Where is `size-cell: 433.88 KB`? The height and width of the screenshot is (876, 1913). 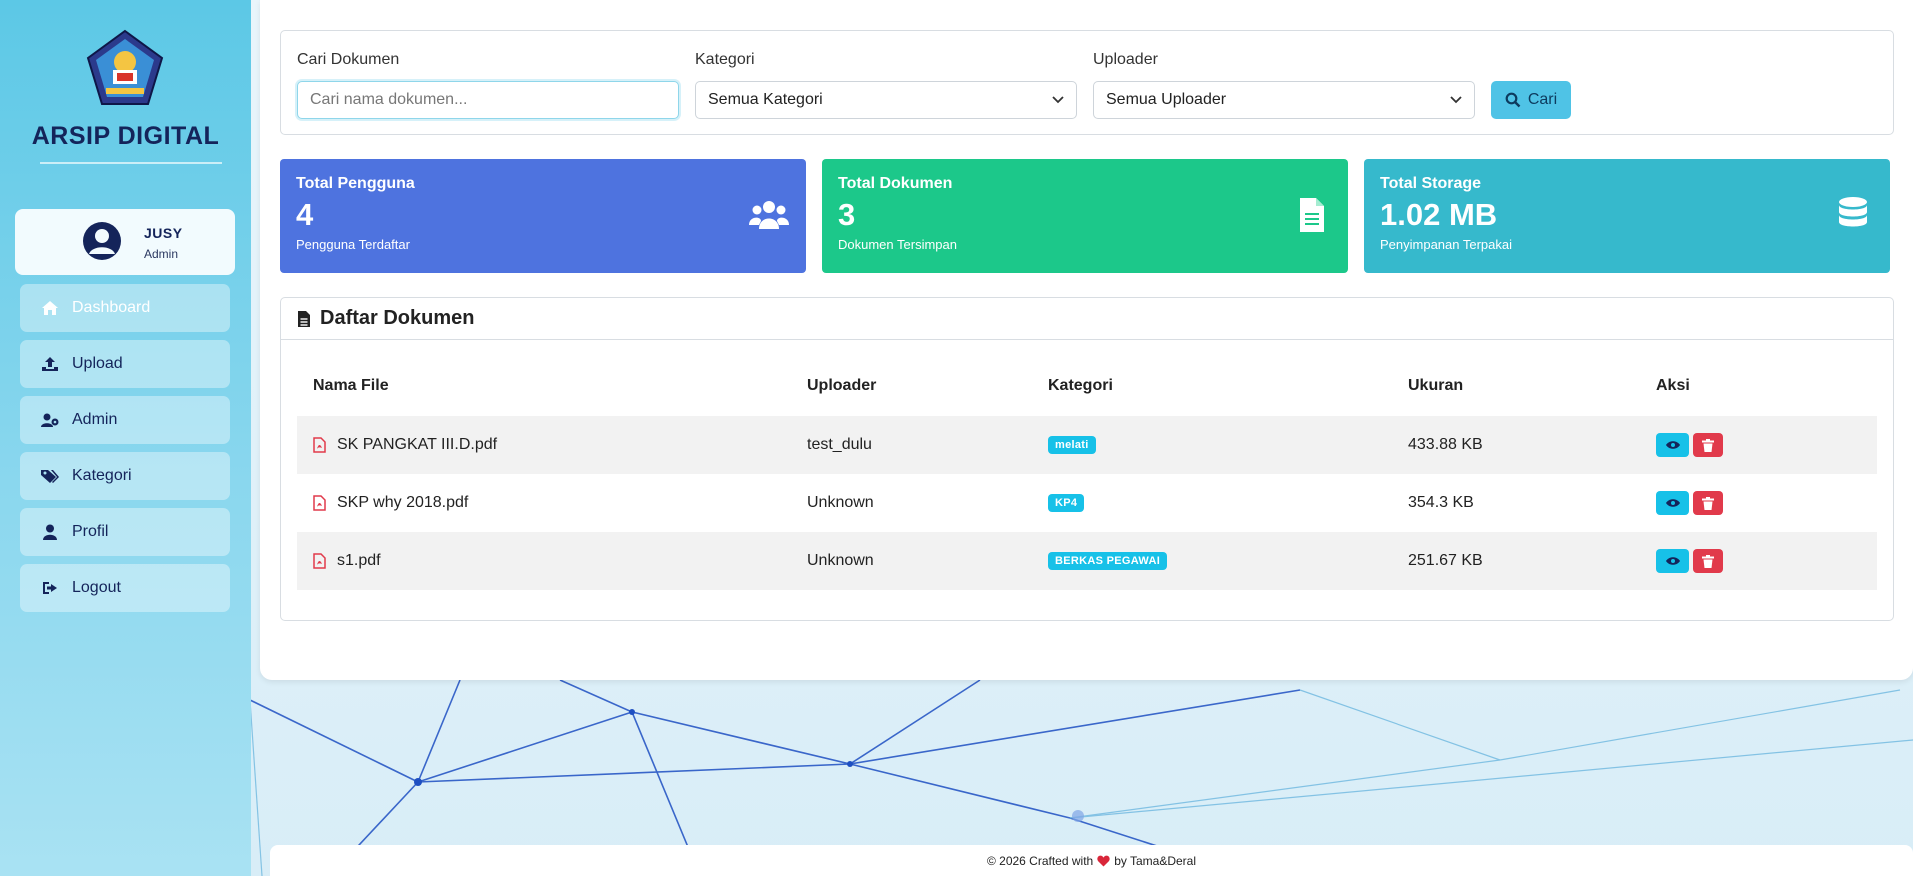 size-cell: 433.88 KB is located at coordinates (1445, 444).